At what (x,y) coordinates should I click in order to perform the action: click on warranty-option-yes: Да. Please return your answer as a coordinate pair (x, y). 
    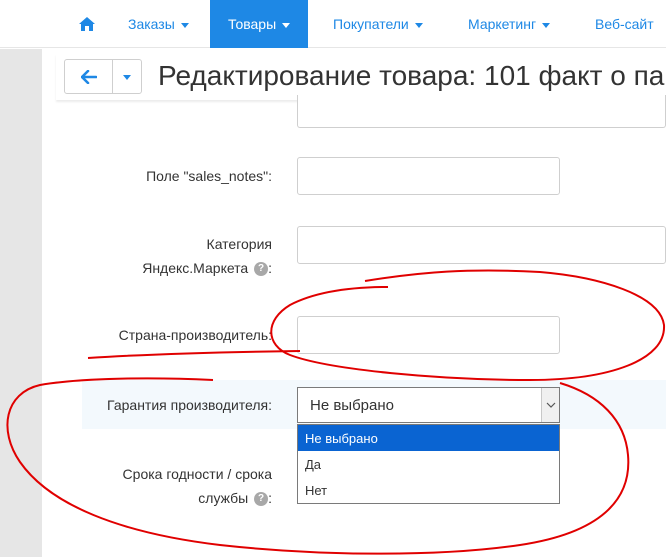
    Looking at the image, I should click on (428, 464).